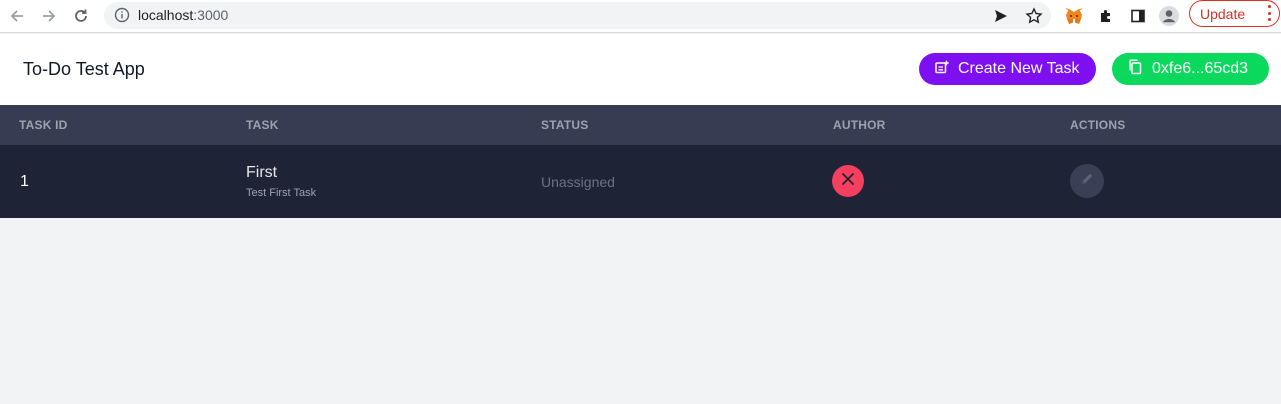 The height and width of the screenshot is (404, 1281). What do you see at coordinates (262, 172) in the screenshot?
I see `task-title: First` at bounding box center [262, 172].